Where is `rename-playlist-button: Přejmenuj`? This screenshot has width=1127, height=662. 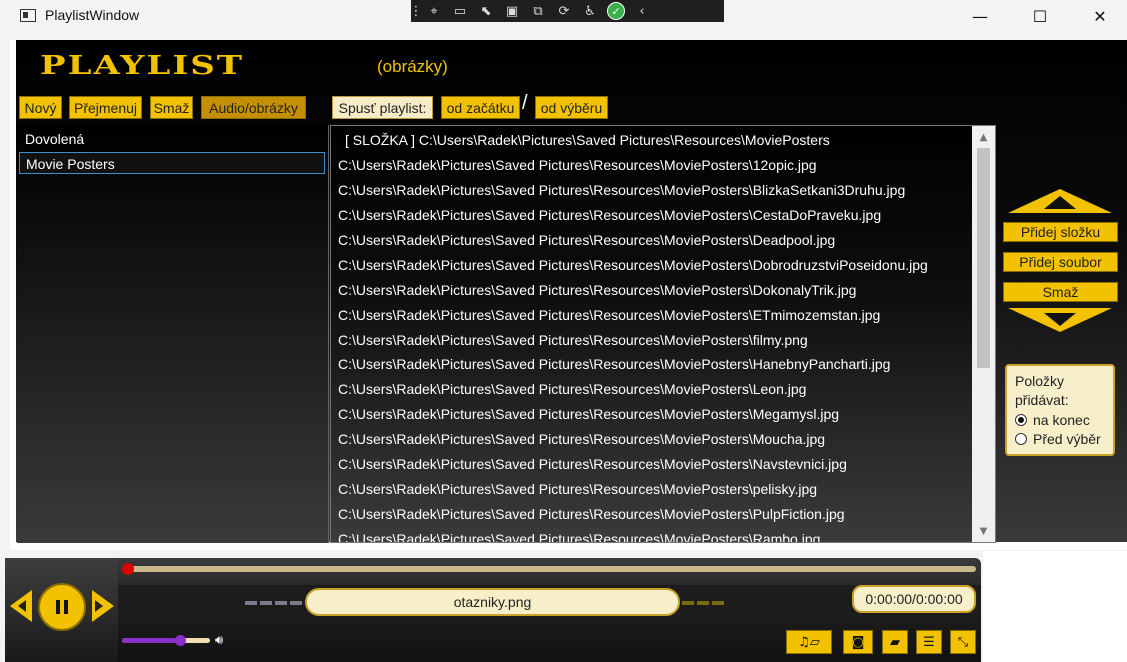
rename-playlist-button: Přejmenuj is located at coordinates (105, 107).